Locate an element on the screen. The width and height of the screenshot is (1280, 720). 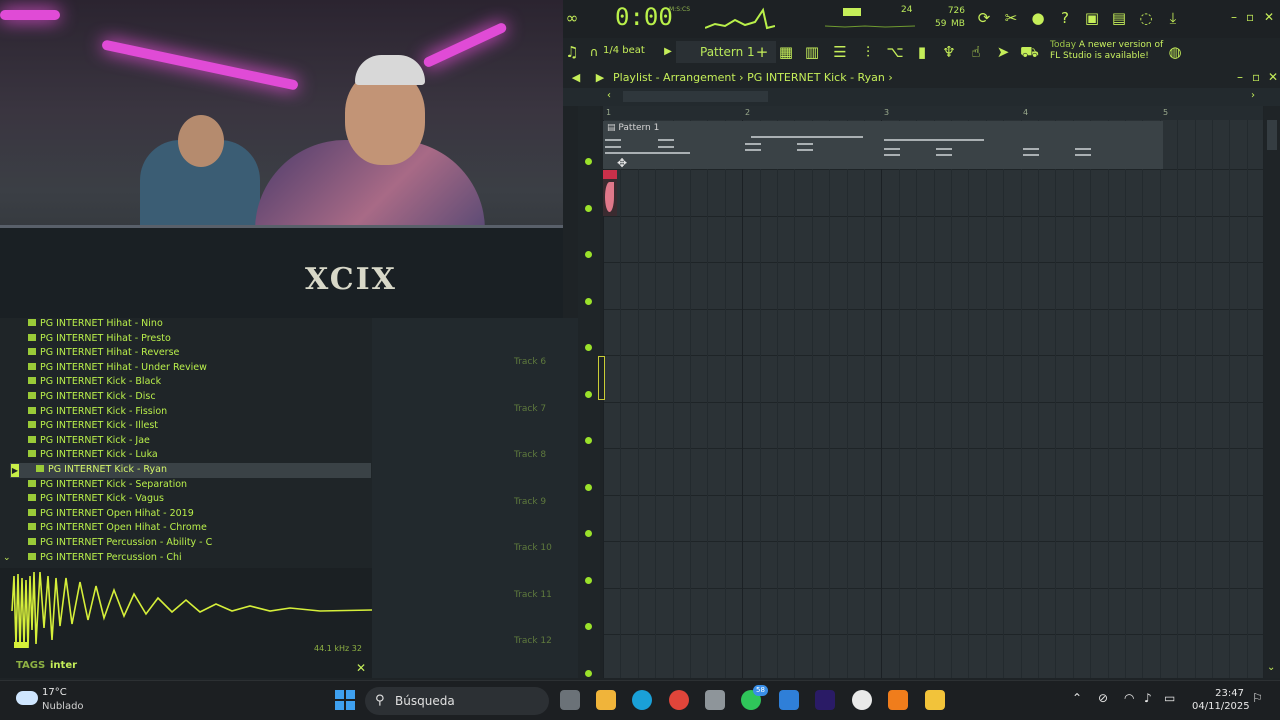
chevron-up-icon: ⌃ is located at coordinates (1077, 698).